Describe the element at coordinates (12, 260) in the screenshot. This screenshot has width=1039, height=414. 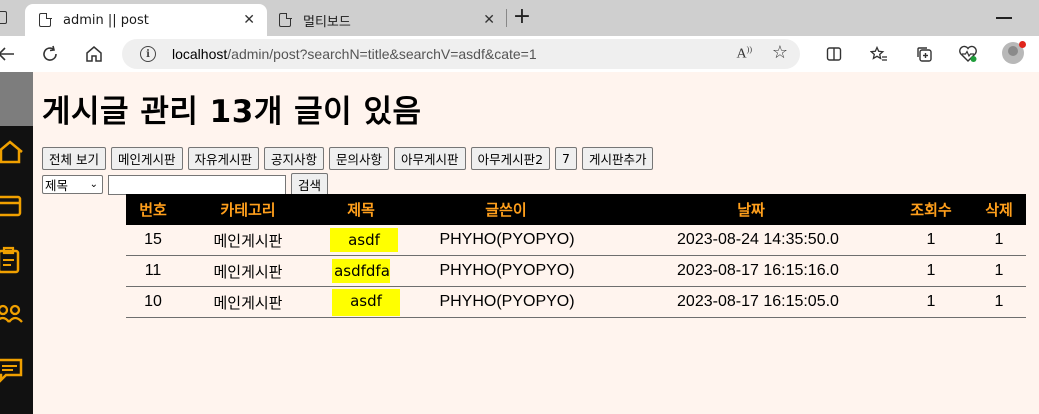
I see `clipboard-icon` at that location.